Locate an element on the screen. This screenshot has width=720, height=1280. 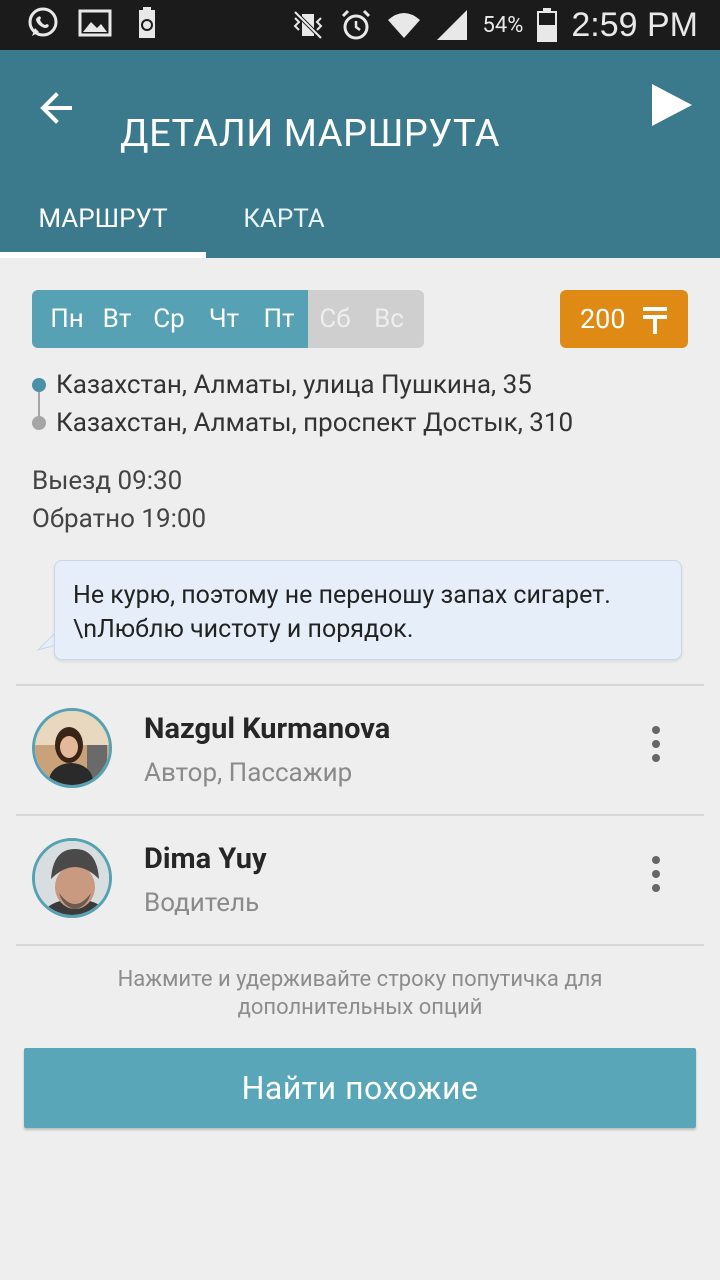
play-icon is located at coordinates (672, 105).